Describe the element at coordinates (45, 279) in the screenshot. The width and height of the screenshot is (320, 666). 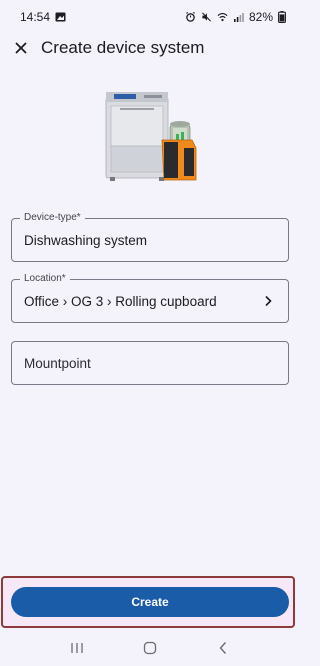
I see `location-label: Location*` at that location.